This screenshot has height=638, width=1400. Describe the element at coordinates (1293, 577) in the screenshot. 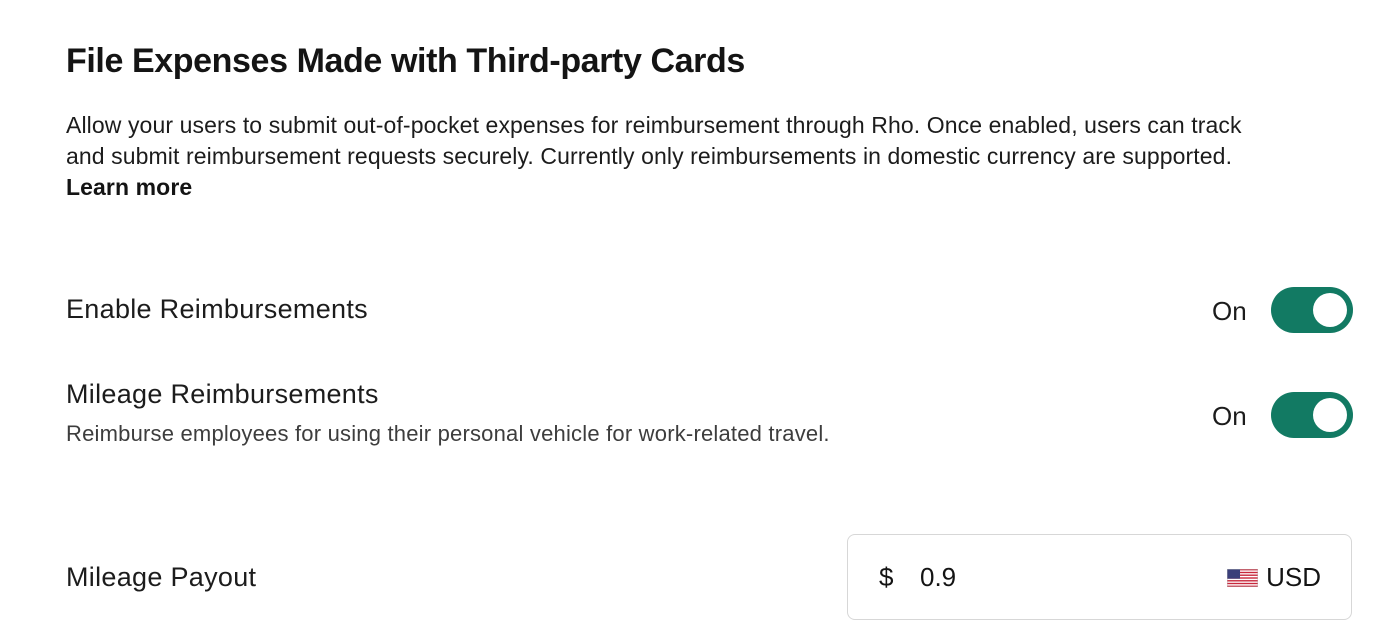

I see `currency-code: USD` at that location.